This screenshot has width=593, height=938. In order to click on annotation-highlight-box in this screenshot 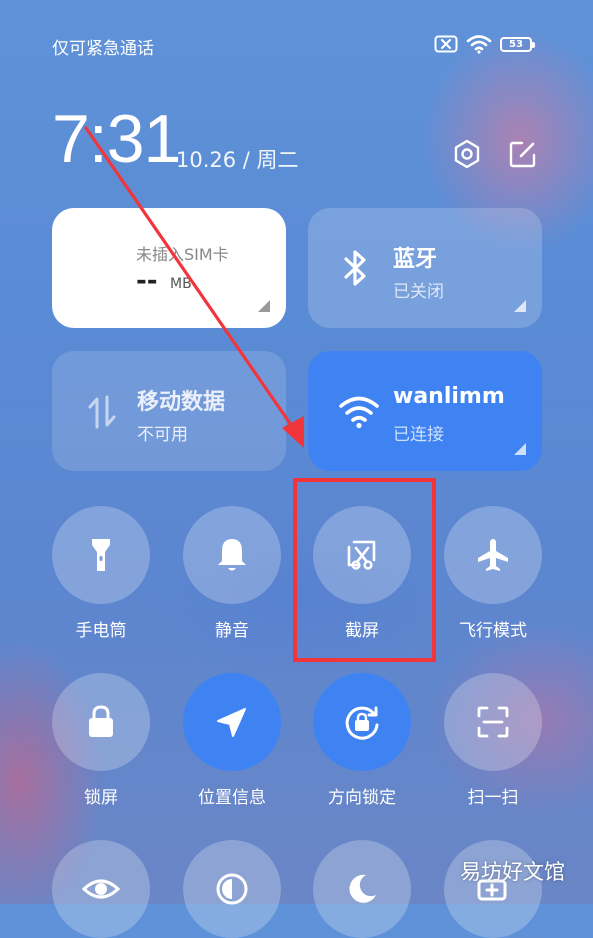, I will do `click(364, 570)`.